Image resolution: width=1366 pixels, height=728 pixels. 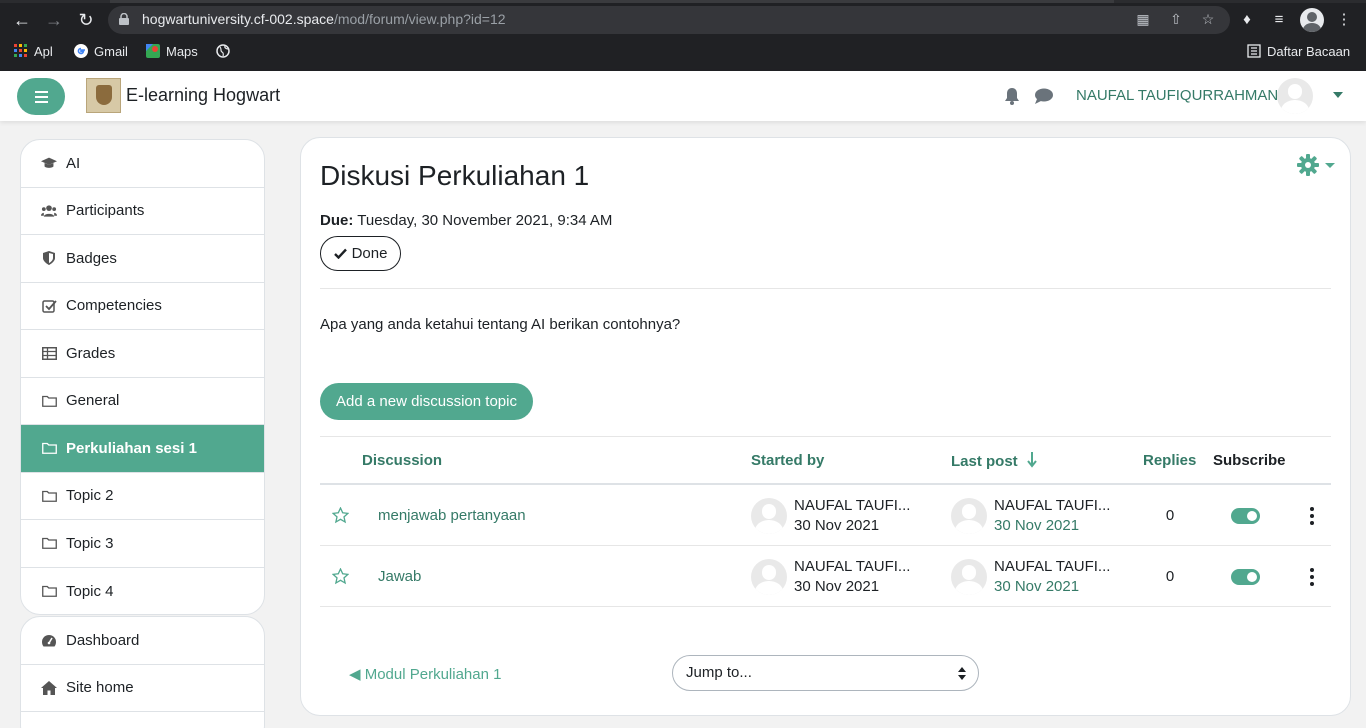 What do you see at coordinates (360, 253) in the screenshot?
I see `done-button: Done` at bounding box center [360, 253].